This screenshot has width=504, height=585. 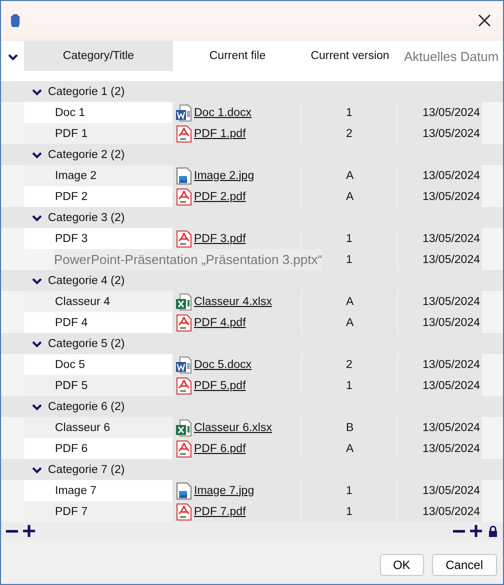 What do you see at coordinates (220, 322) in the screenshot?
I see `file-link: PDF 4.pdf` at bounding box center [220, 322].